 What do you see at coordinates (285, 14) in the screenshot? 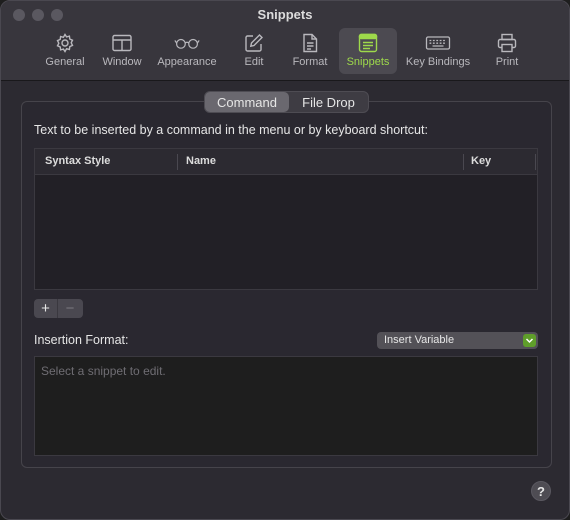
I see `window-title: Snippets` at bounding box center [285, 14].